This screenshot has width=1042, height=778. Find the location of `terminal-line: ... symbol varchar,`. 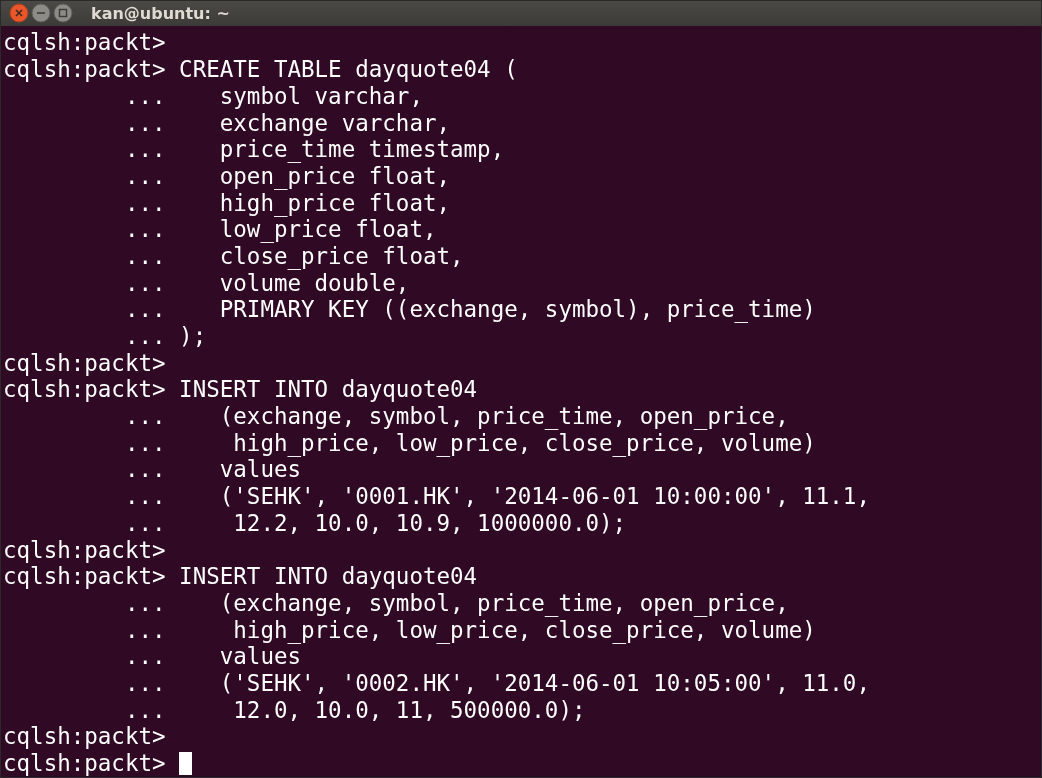

terminal-line: ... symbol varchar, is located at coordinates (273, 96).